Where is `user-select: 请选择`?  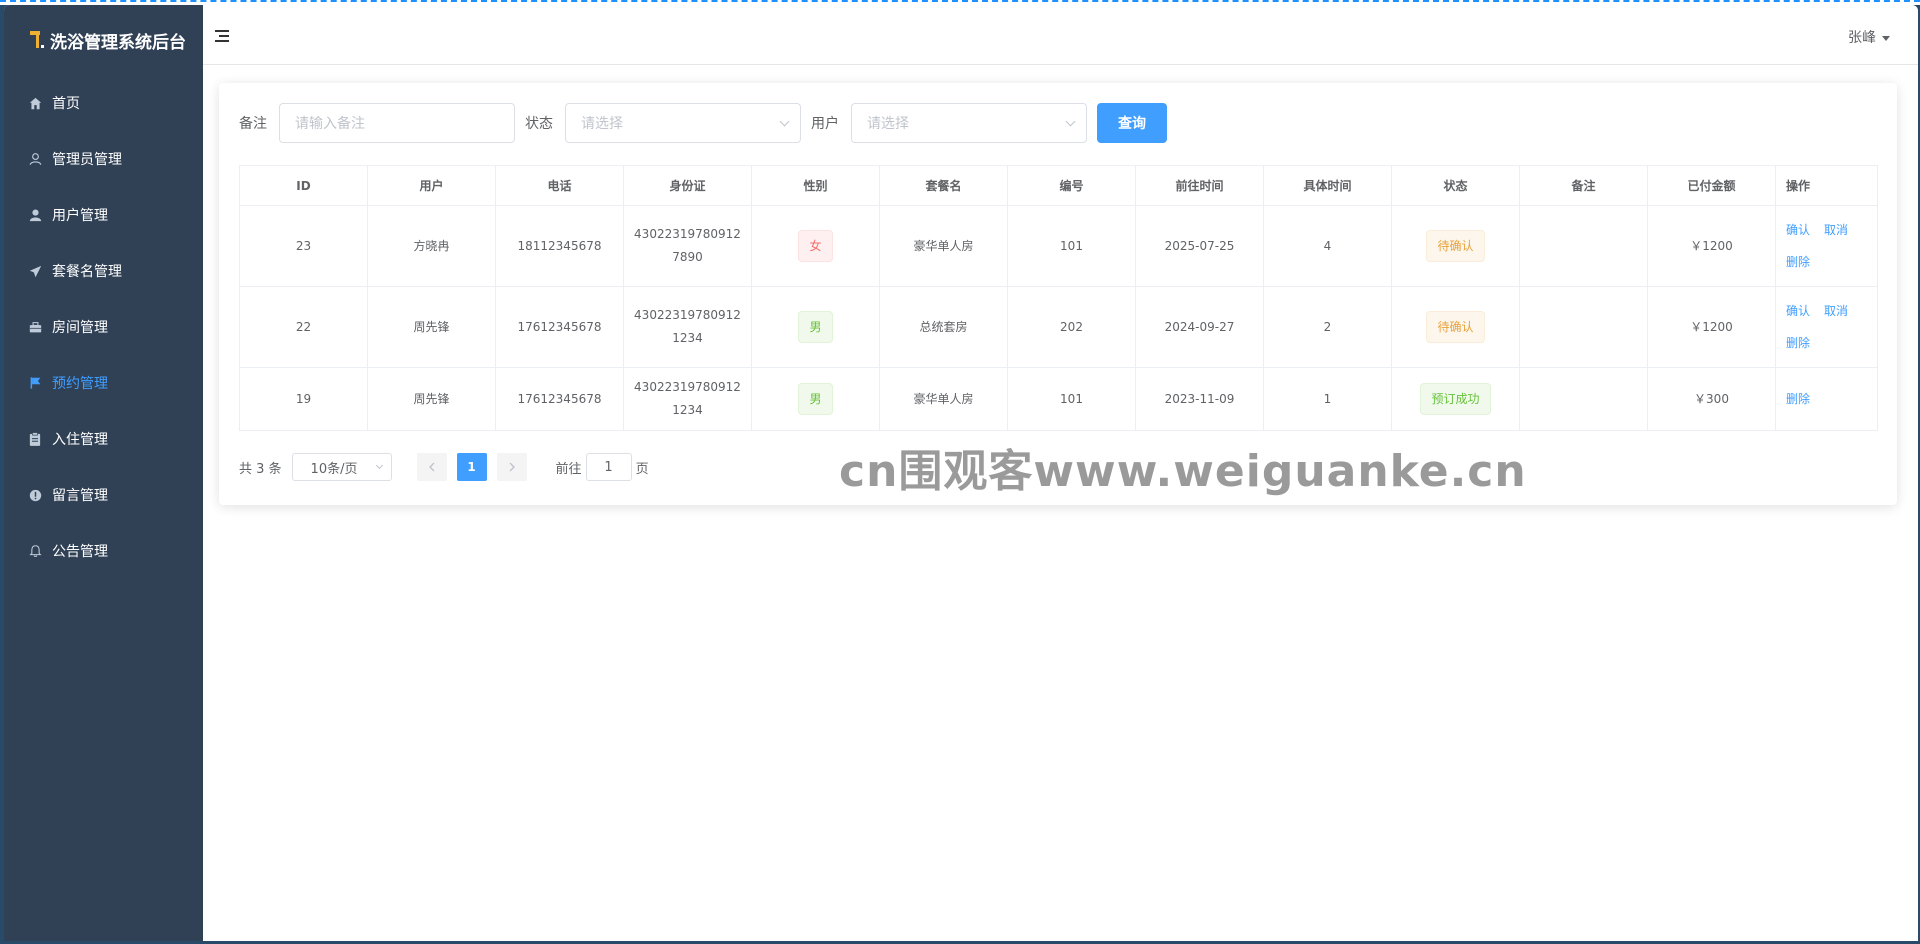 user-select: 请选择 is located at coordinates (969, 123).